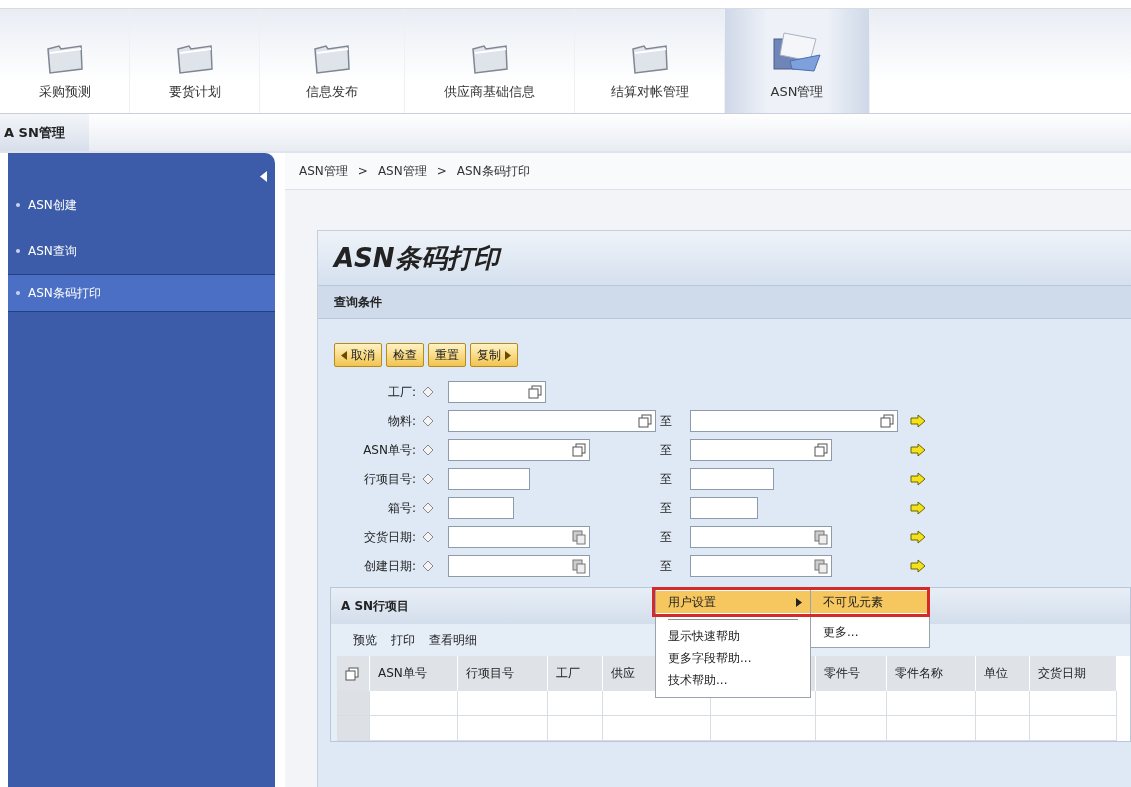 This screenshot has width=1131, height=787. I want to click on field-label: ASN单号:, so click(389, 450).